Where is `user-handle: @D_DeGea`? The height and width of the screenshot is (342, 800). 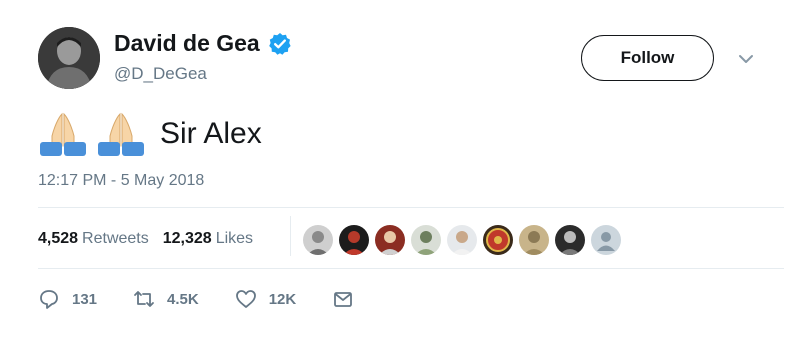 user-handle: @D_DeGea is located at coordinates (160, 74).